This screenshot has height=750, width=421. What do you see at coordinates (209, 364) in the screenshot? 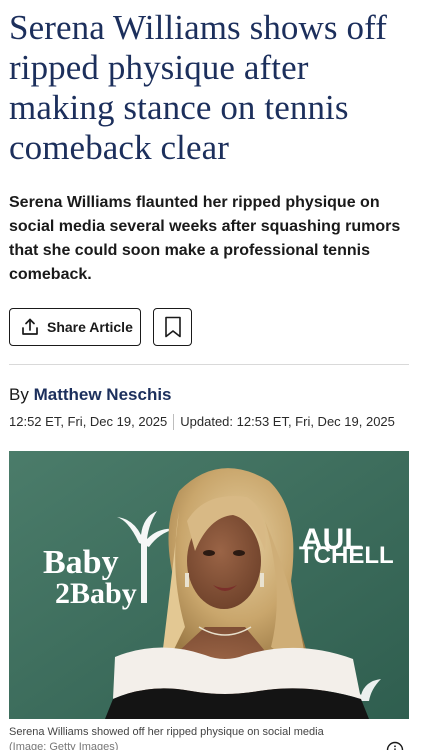
I see `divider` at bounding box center [209, 364].